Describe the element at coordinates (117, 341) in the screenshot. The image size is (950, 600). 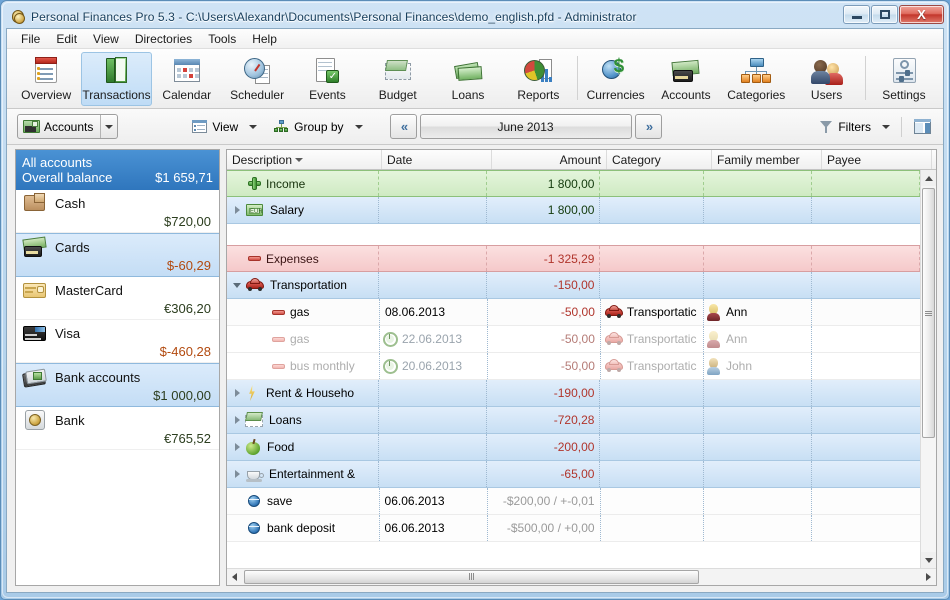
I see `sidebar-account-visa: Visa $-460,28` at that location.